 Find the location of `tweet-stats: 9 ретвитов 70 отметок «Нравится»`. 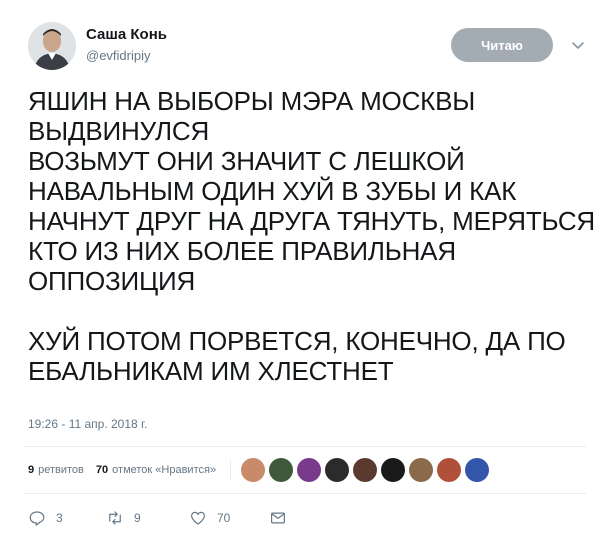

tweet-stats: 9 ретвитов 70 отметок «Нравится» is located at coordinates (260, 470).